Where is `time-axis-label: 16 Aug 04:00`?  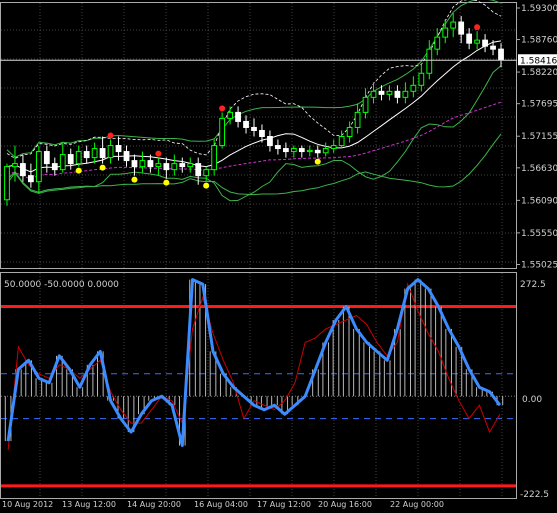
time-axis-label: 16 Aug 04:00 is located at coordinates (221, 504).